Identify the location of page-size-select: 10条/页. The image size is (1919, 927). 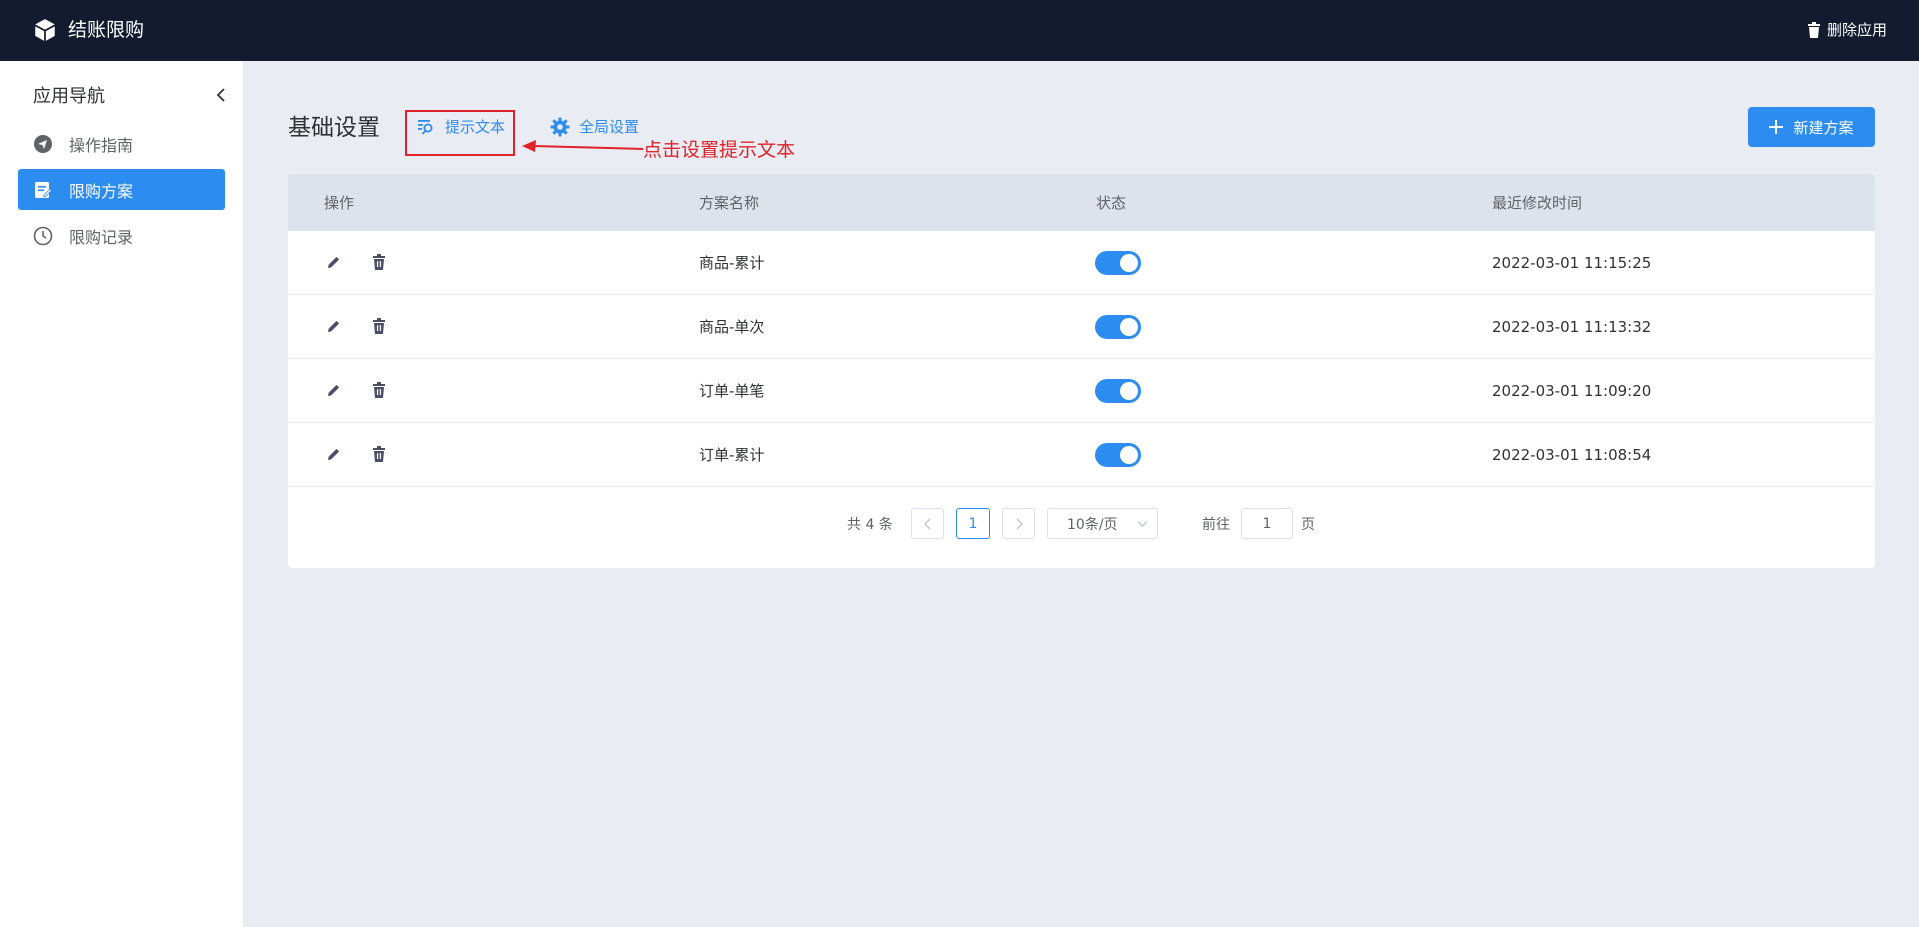
(1102, 523).